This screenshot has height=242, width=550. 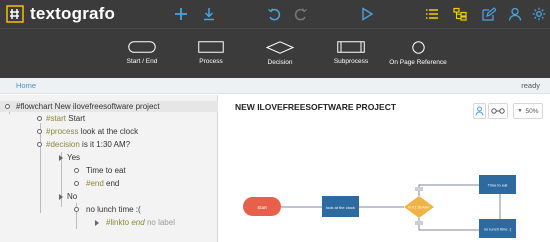 I want to click on editor-line-3: #process look at the clock, so click(x=92, y=131).